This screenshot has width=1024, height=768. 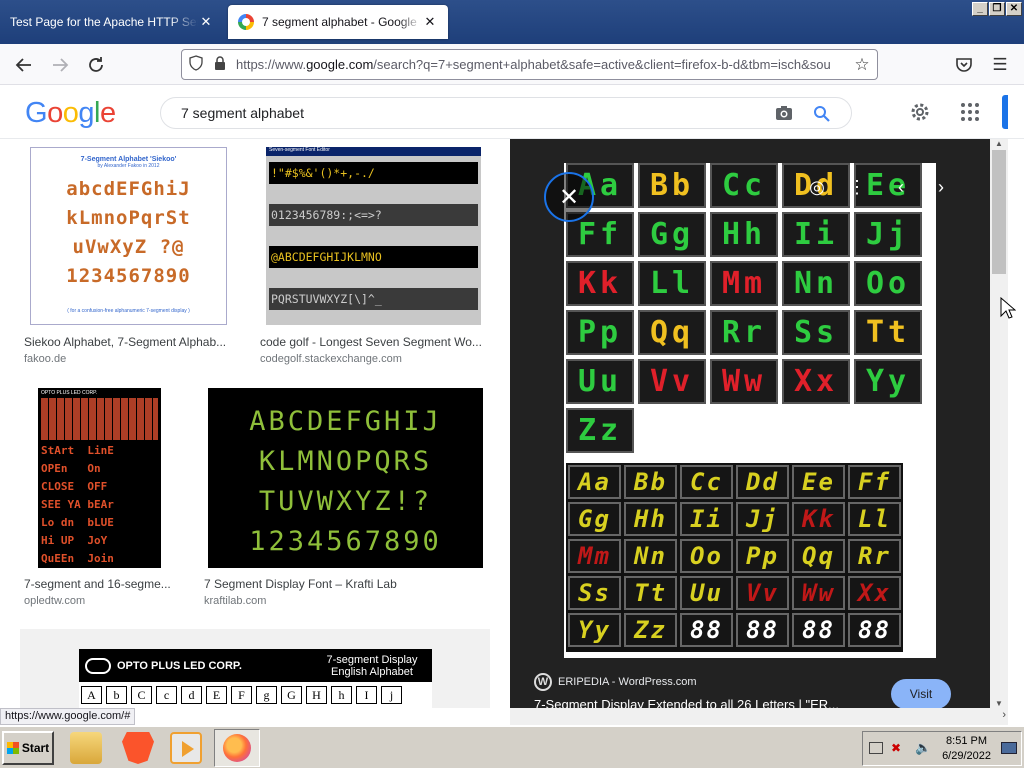 I want to click on pocket-icon, so click(x=964, y=65).